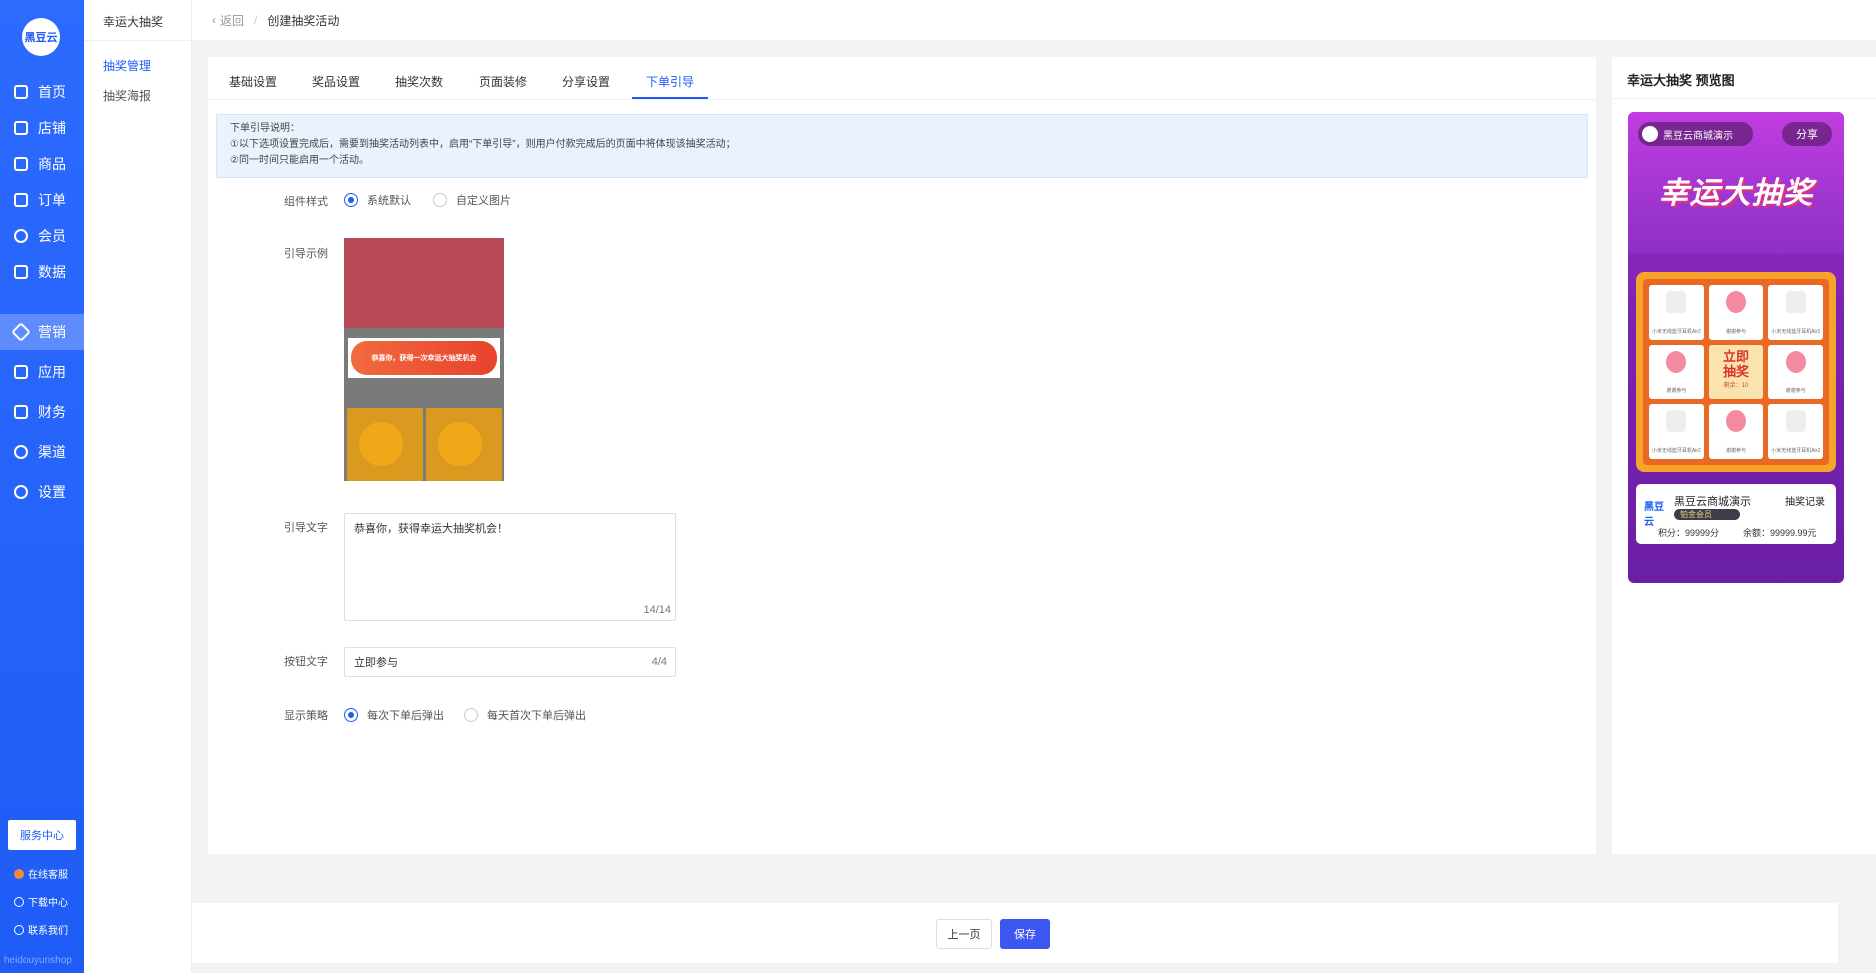  Describe the element at coordinates (21, 272) in the screenshot. I see `chart-icon` at that location.